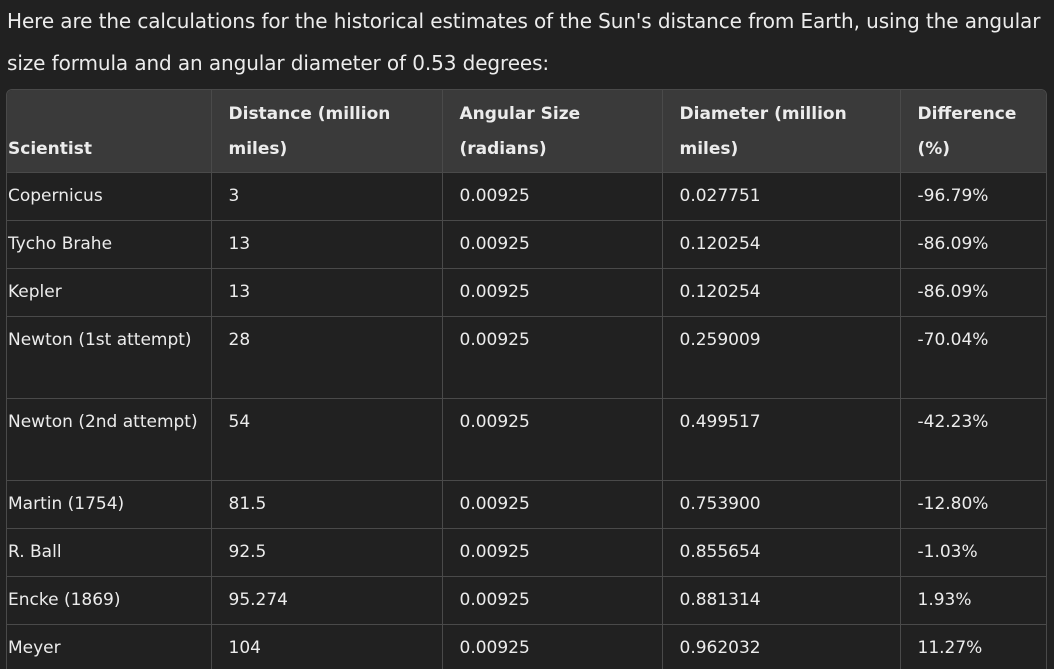  I want to click on header-distance: Distance (million miles), so click(327, 131).